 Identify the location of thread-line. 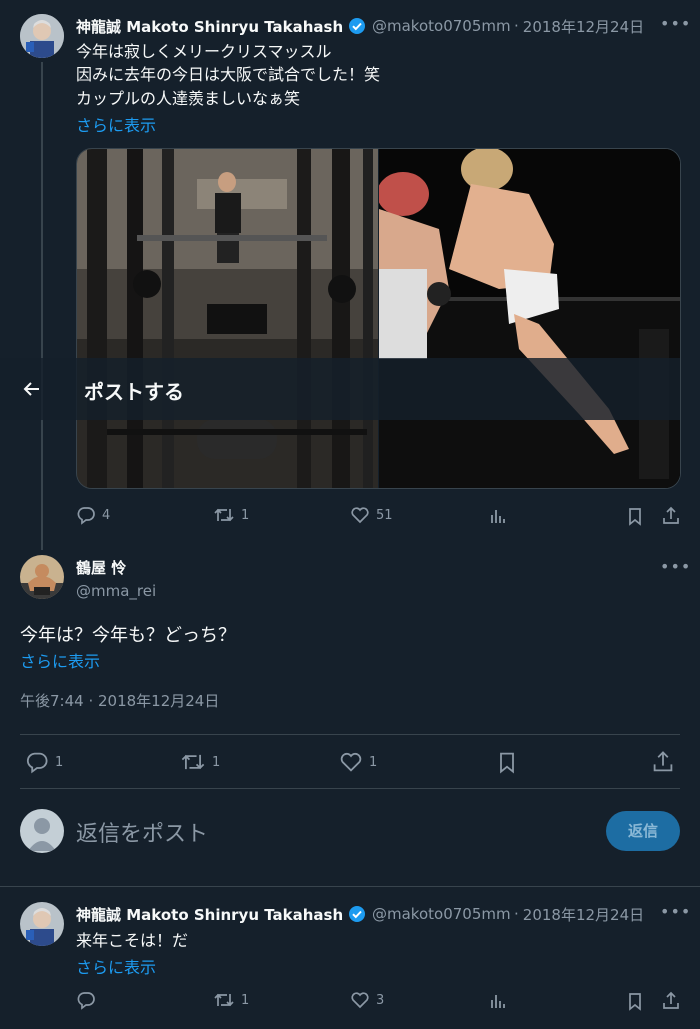
(42, 306).